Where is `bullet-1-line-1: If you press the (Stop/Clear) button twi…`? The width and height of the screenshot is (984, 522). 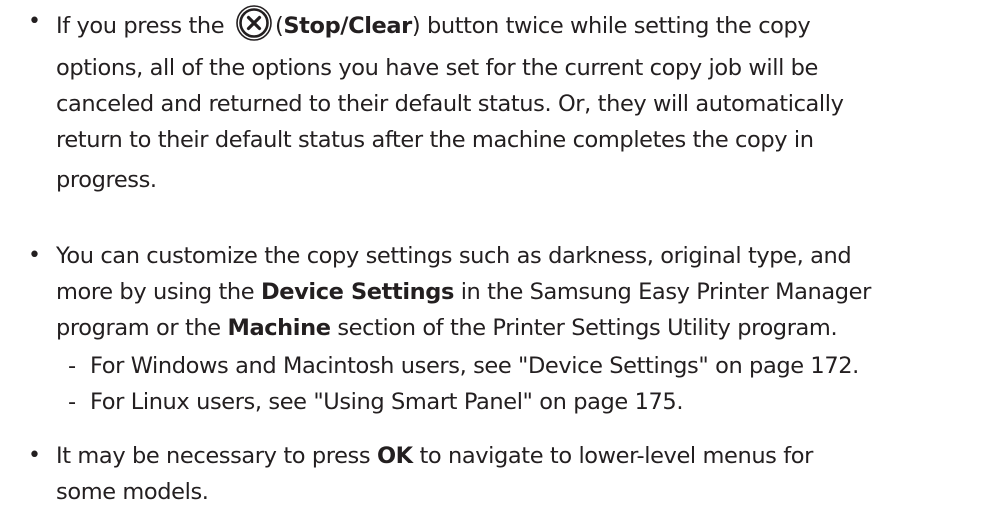 bullet-1-line-1: If you press the (Stop/Clear) button twi… is located at coordinates (516, 24).